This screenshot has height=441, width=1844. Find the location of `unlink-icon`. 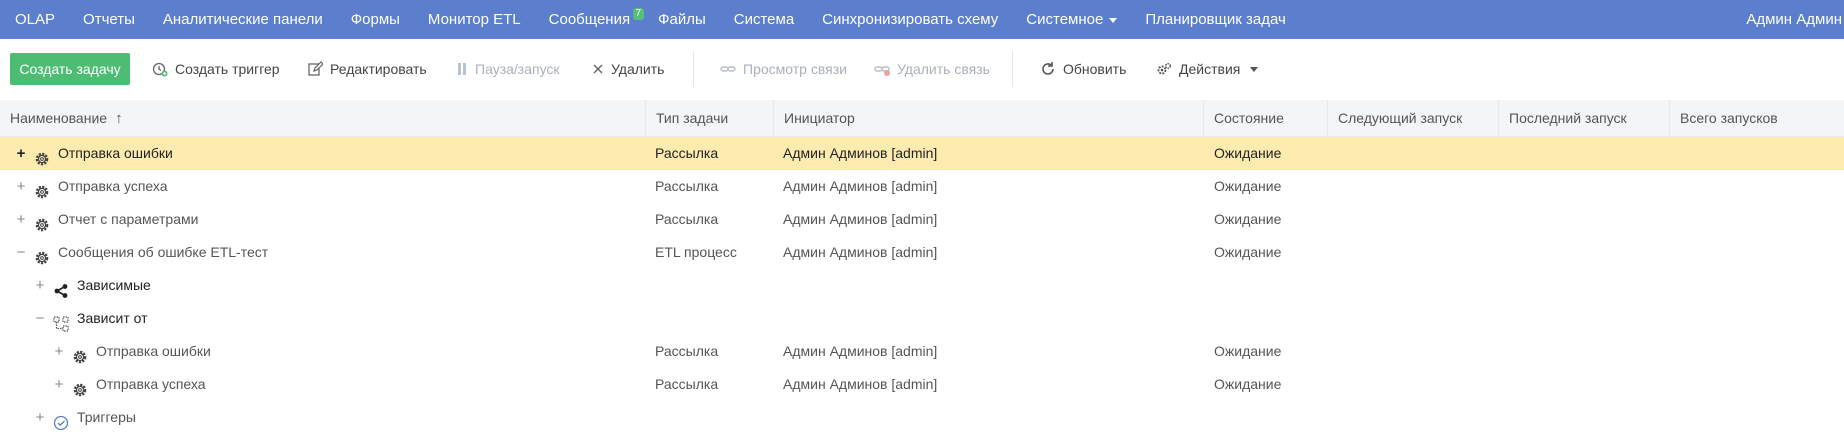

unlink-icon is located at coordinates (882, 71).